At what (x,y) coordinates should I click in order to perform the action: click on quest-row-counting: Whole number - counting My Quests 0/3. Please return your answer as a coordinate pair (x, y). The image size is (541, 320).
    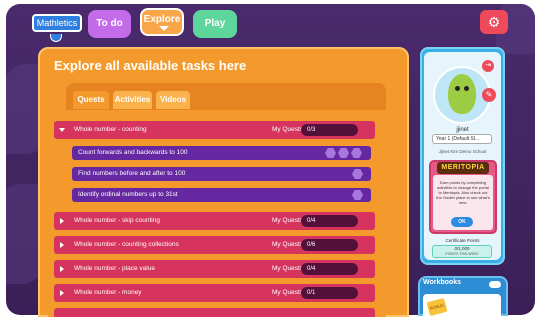
    Looking at the image, I should click on (214, 130).